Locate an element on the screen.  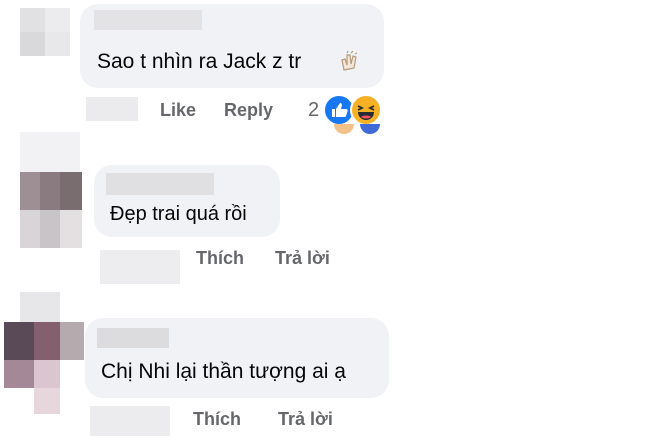
reaction-count: 2 is located at coordinates (313, 110).